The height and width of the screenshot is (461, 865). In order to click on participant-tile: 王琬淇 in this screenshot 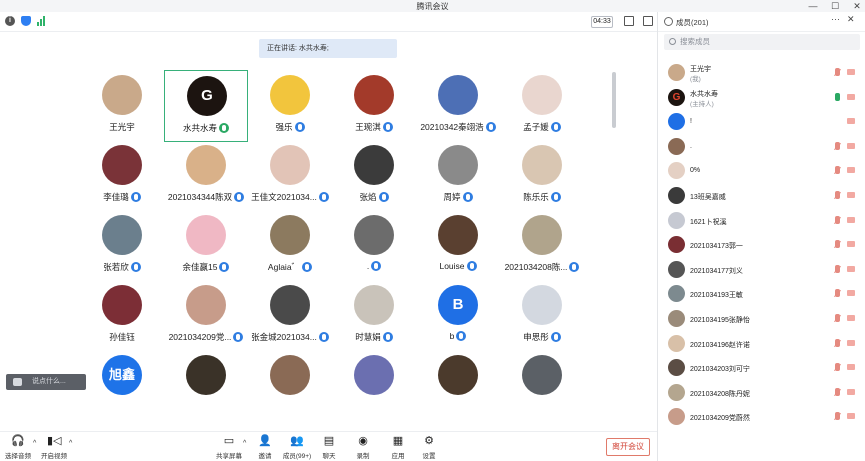, I will do `click(374, 106)`.